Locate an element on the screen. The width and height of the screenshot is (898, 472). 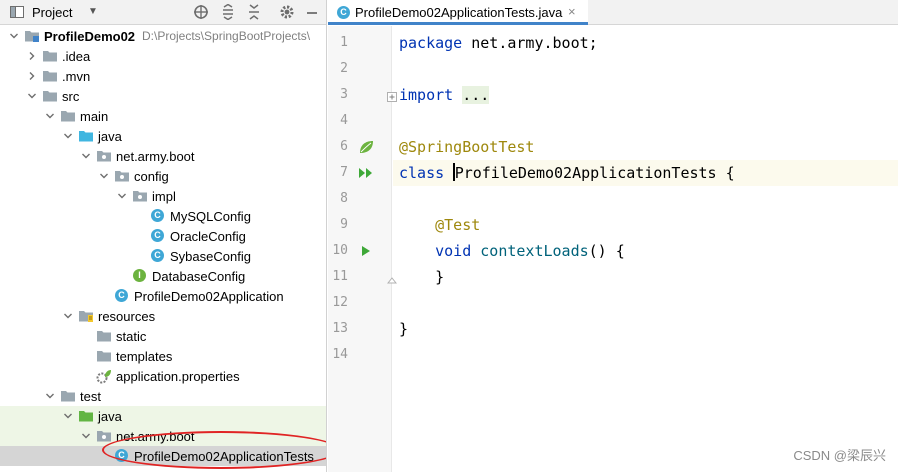
expand-all-icon is located at coordinates (228, 12).